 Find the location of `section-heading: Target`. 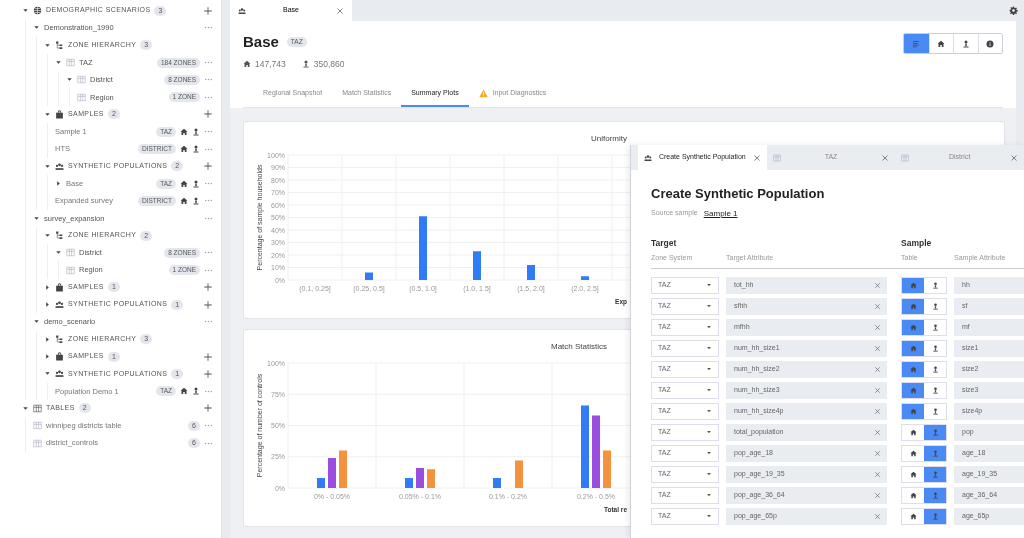

section-heading: Target is located at coordinates (664, 243).